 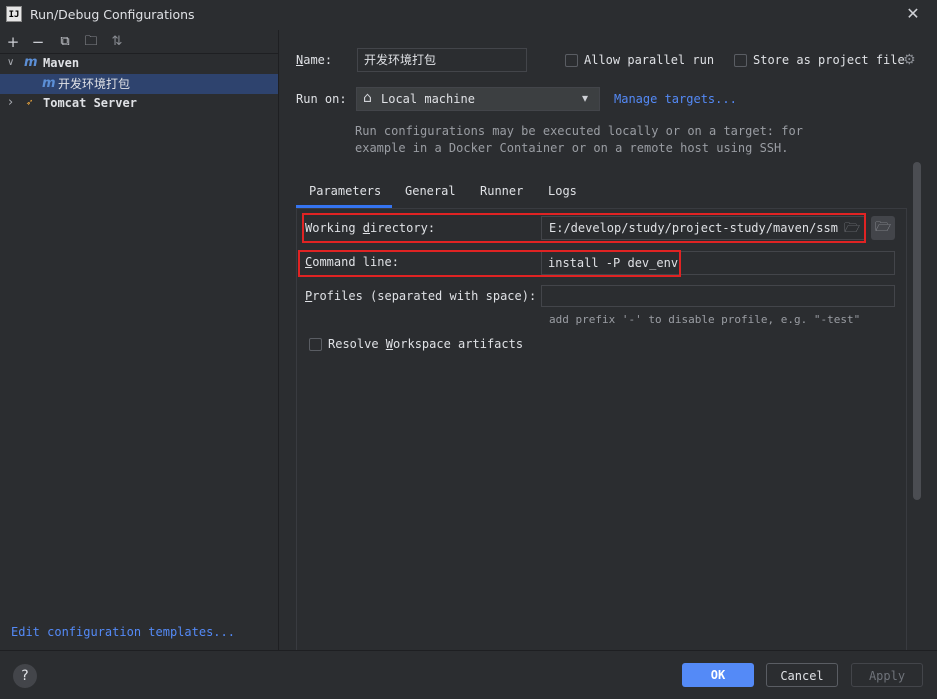 What do you see at coordinates (718, 296) in the screenshot?
I see `profiles-field` at bounding box center [718, 296].